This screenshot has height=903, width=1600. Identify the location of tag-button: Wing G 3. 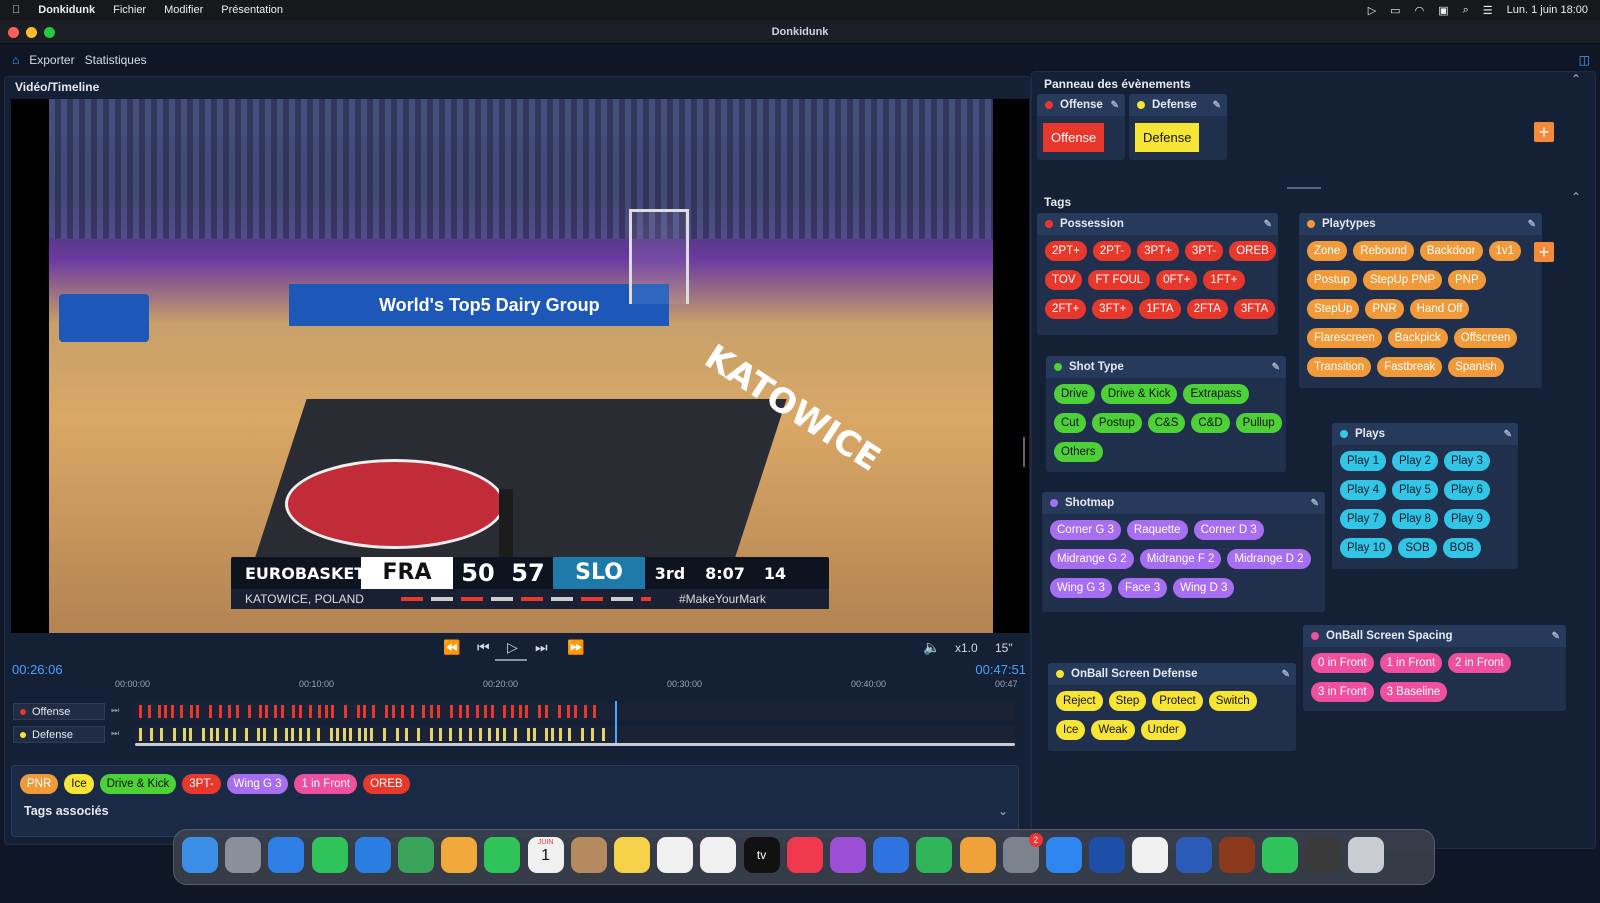
(1081, 588).